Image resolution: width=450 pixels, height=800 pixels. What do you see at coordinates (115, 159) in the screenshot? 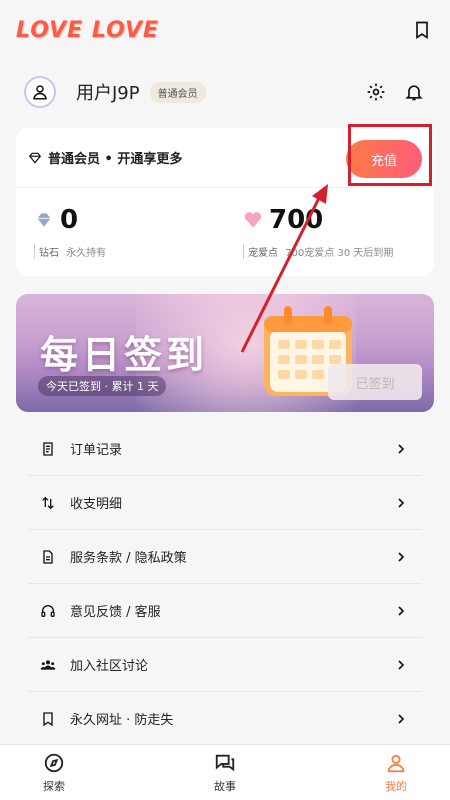
I see `member-tier-text: 普通会员 • 开通享更多` at bounding box center [115, 159].